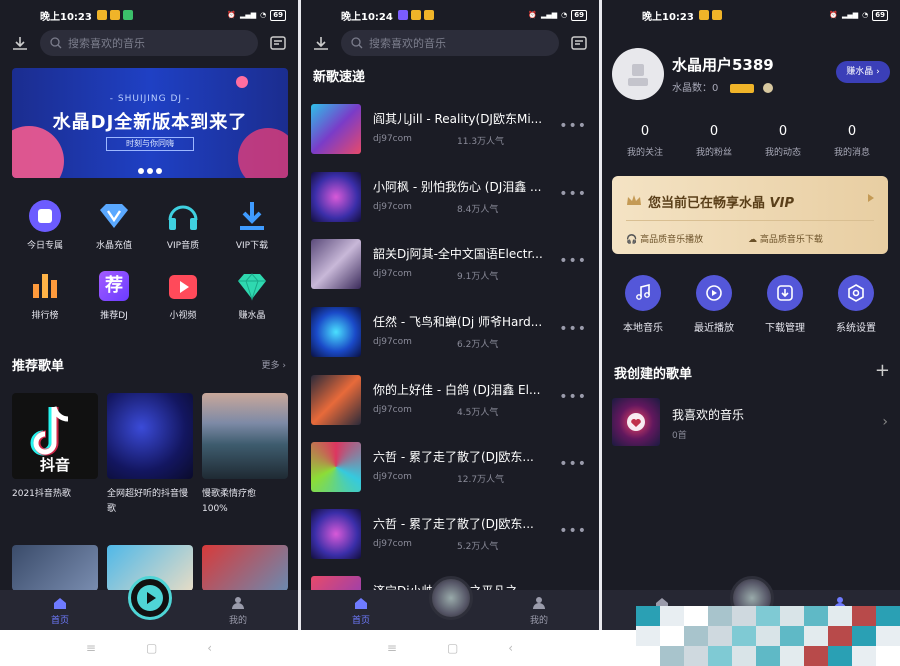  I want to click on signal-icon: ▂▄▆, so click(549, 15).